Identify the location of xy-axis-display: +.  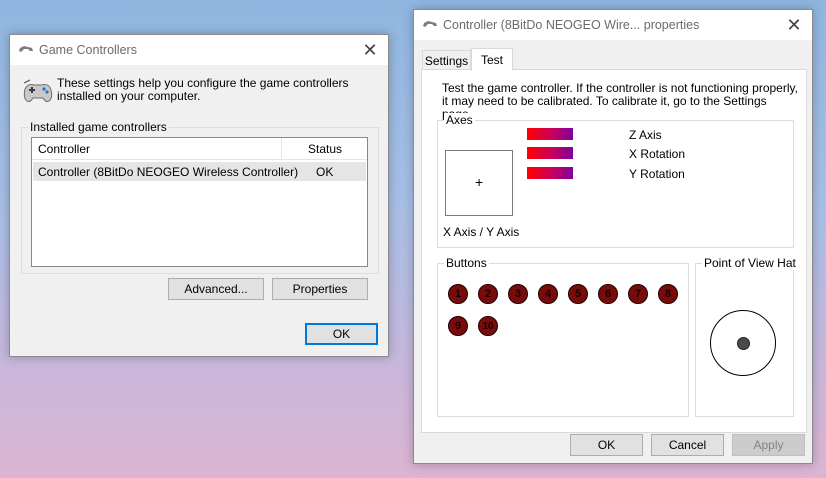
(479, 183).